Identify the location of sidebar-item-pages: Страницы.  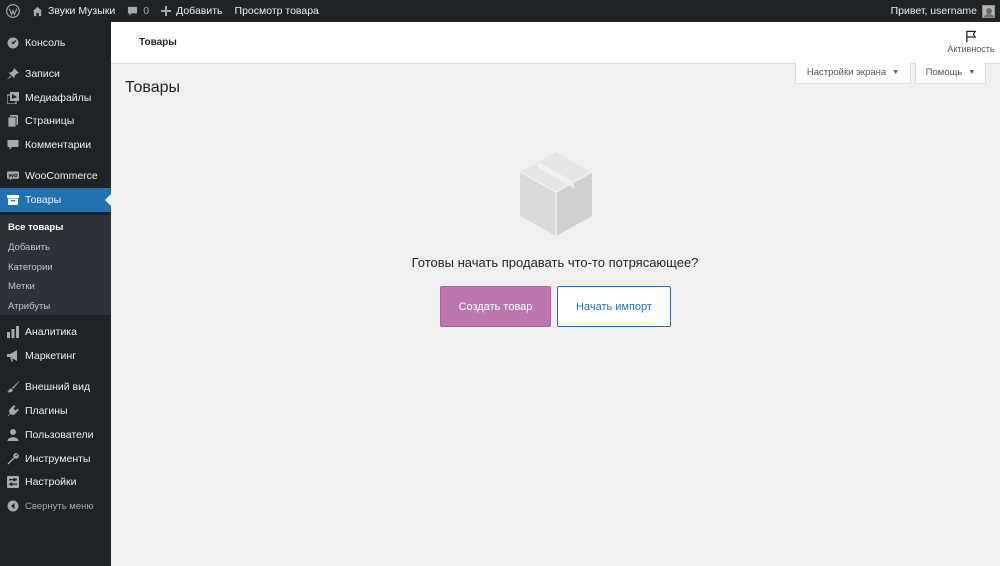
(55, 121).